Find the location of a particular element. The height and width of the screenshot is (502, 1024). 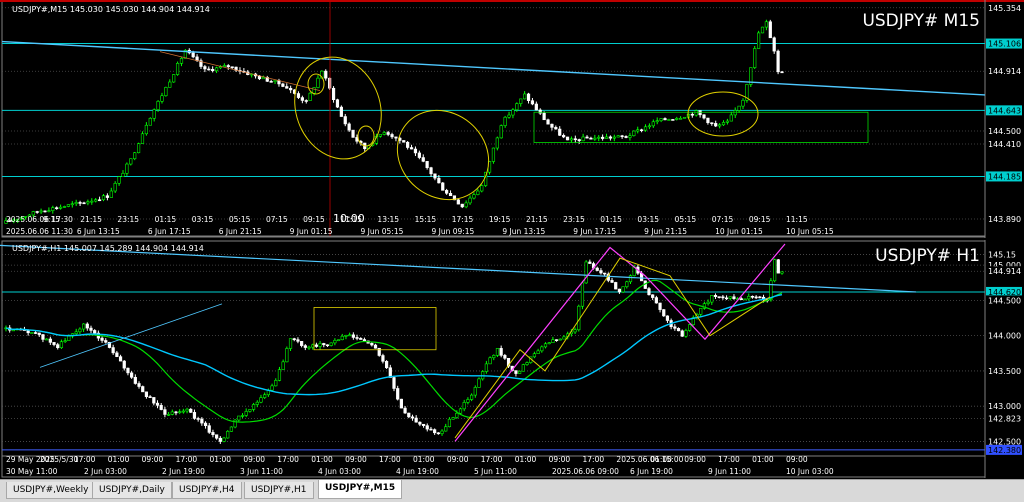

time-tick-label: 01:00 is located at coordinates (526, 459).